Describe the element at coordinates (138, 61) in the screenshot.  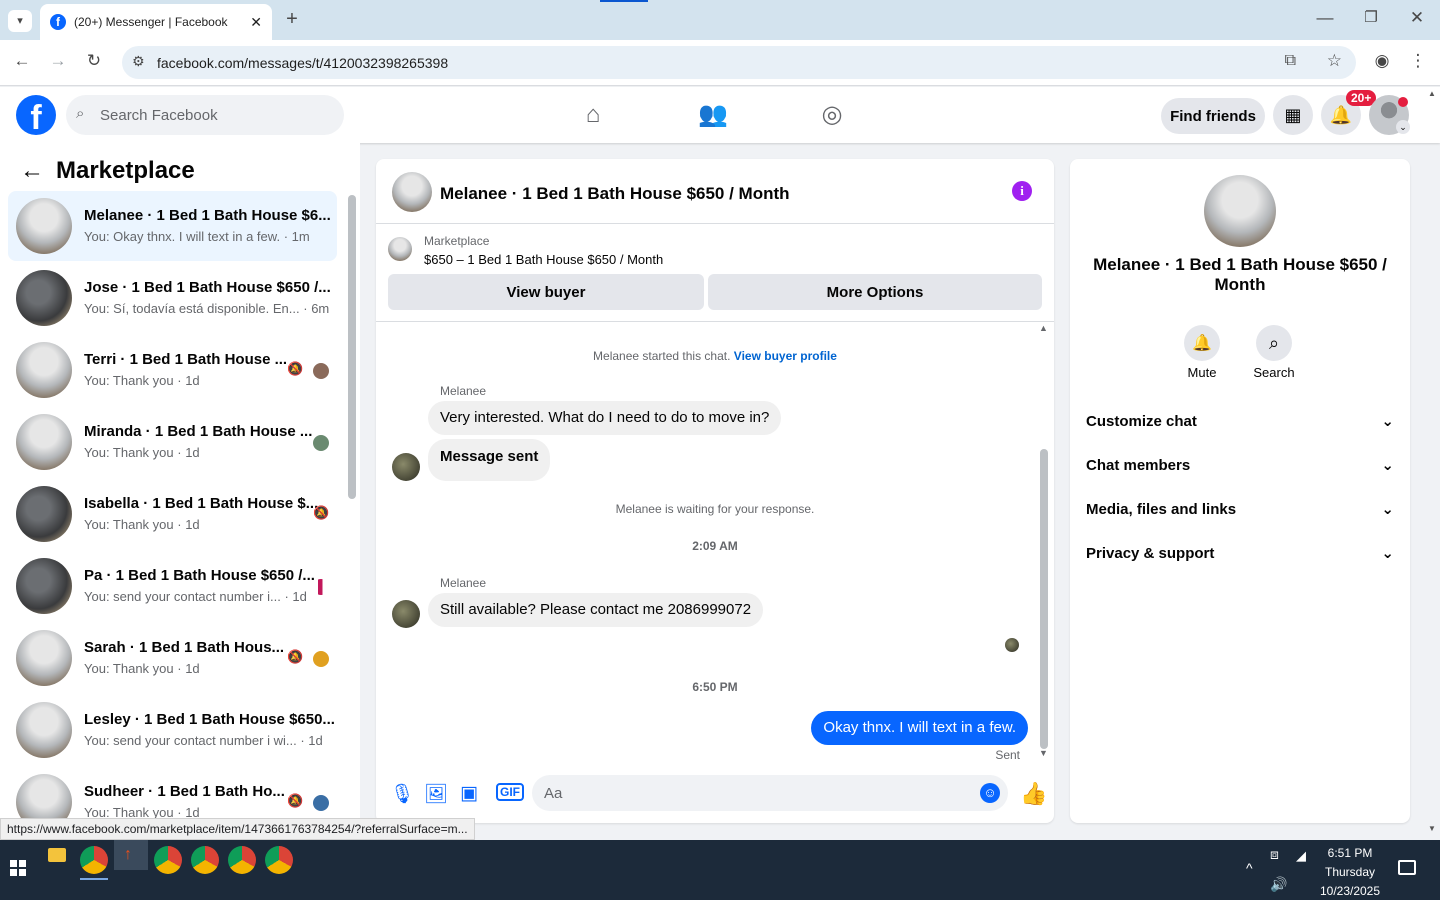
I see `site-settings-icon: ⚙` at that location.